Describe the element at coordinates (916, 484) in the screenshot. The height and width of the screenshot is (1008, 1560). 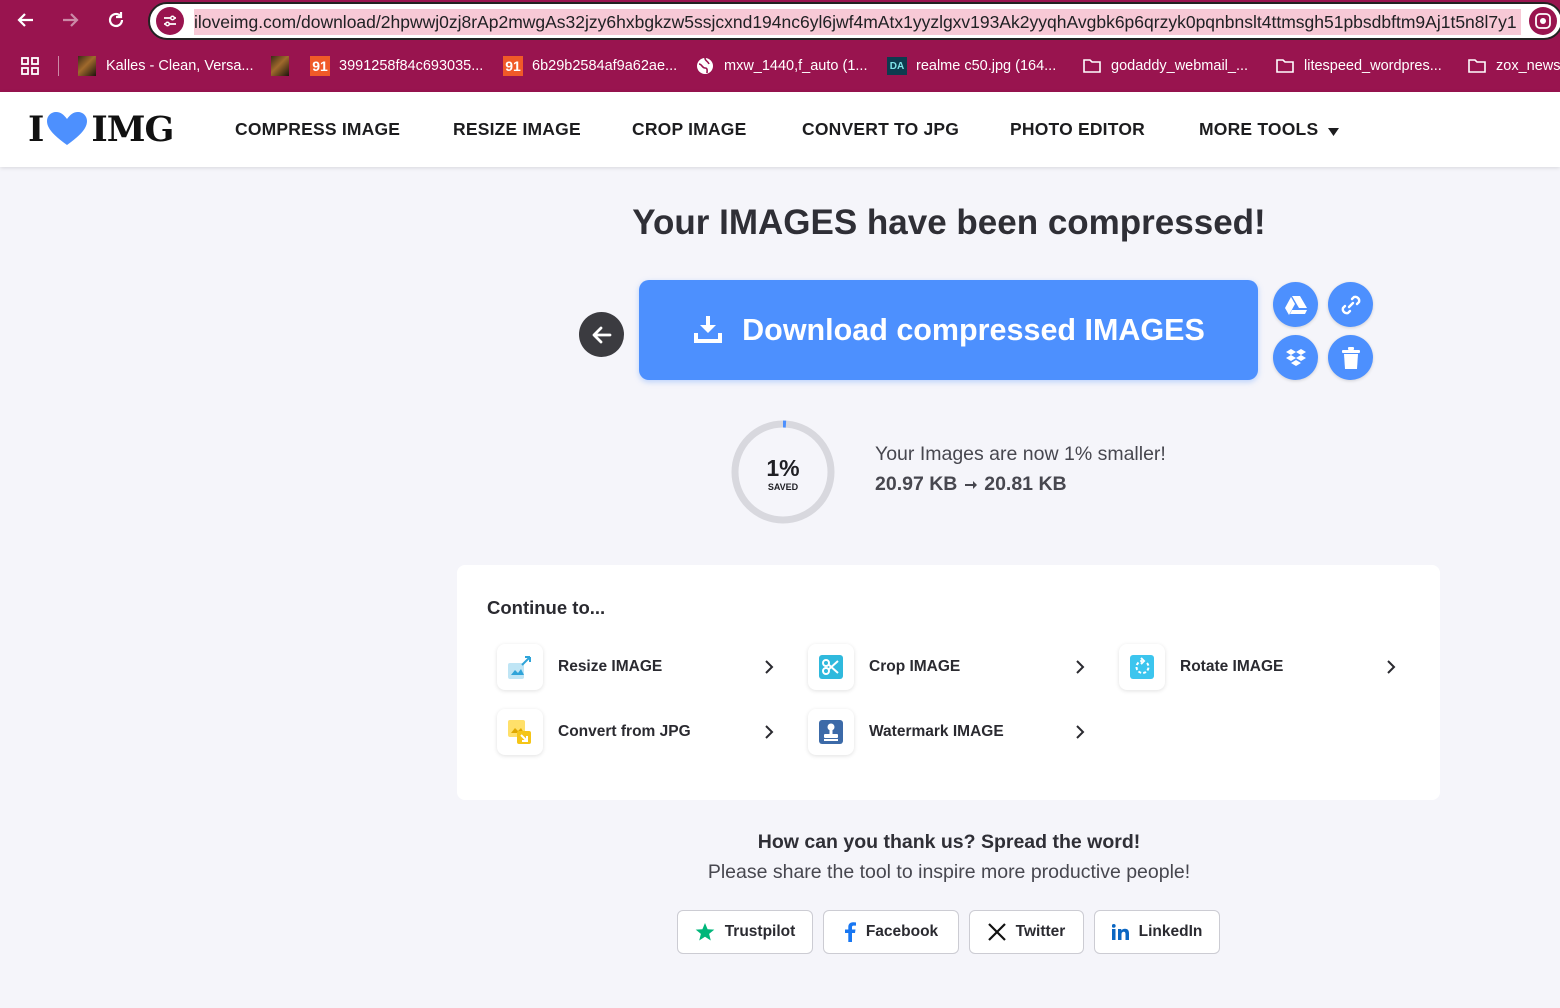
I see `size-before: 20.97 KB` at that location.